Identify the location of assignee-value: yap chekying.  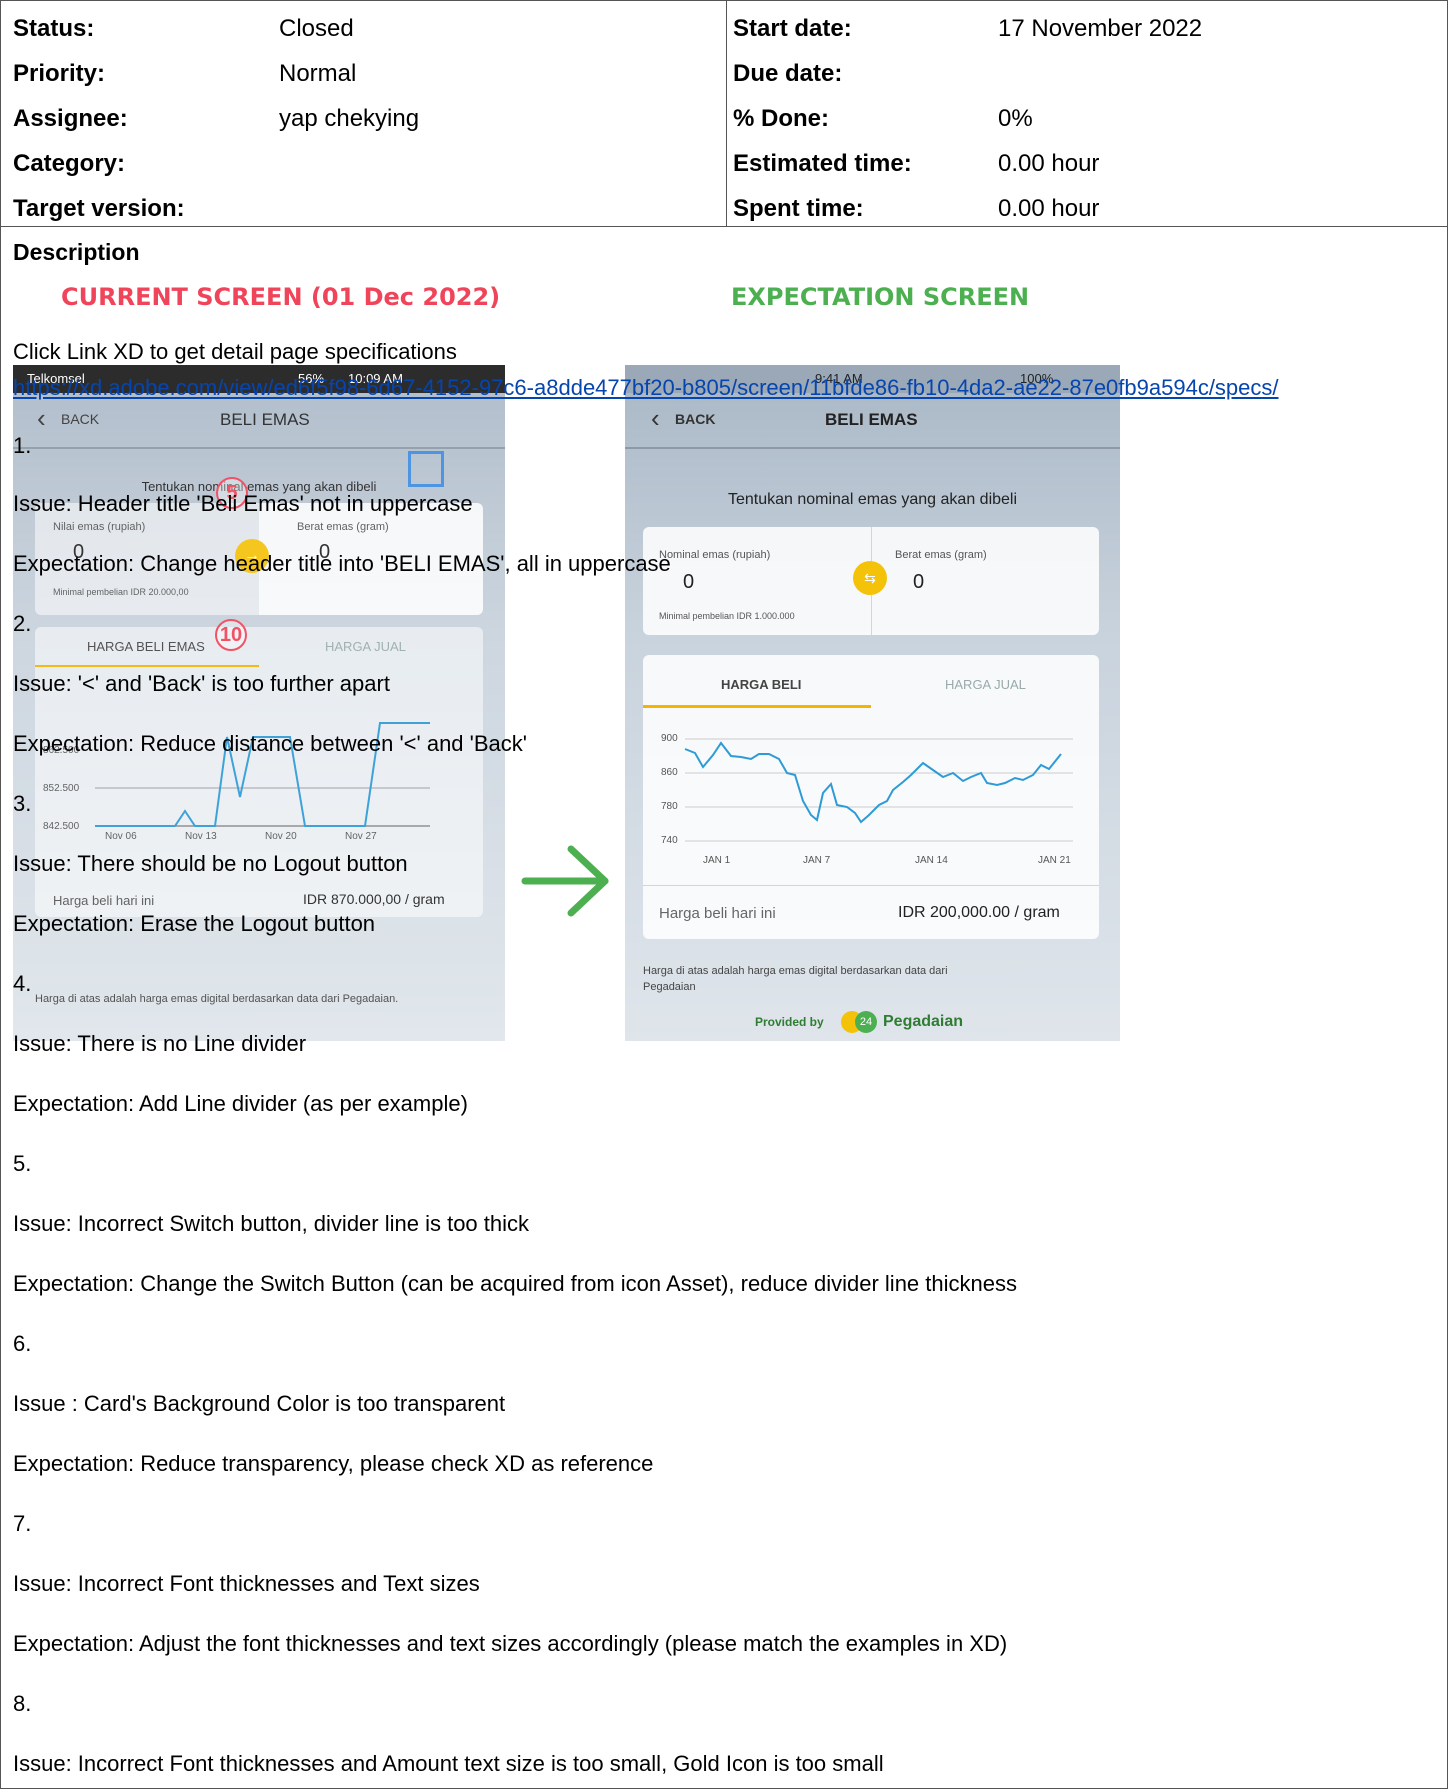
(349, 119).